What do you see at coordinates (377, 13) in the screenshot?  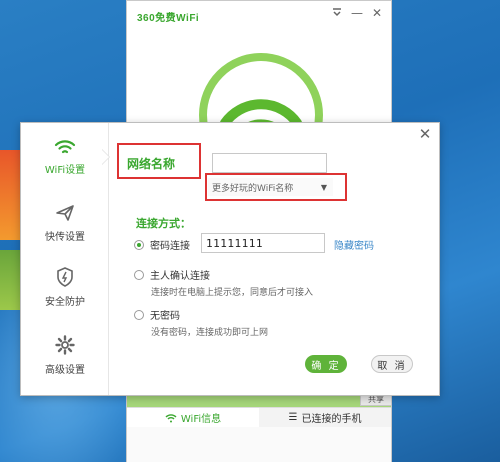 I see `close-icon: ✕` at bounding box center [377, 13].